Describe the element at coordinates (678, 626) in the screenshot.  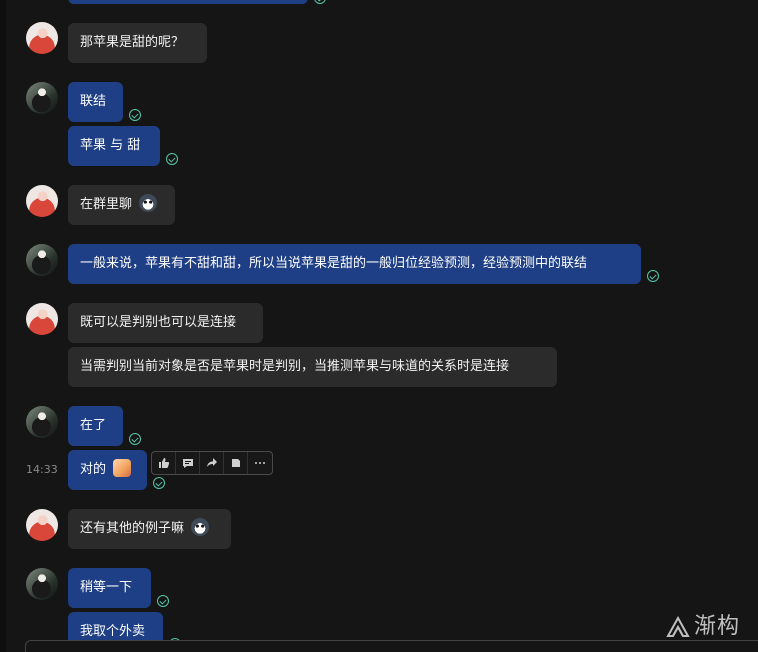
I see `logo-icon` at that location.